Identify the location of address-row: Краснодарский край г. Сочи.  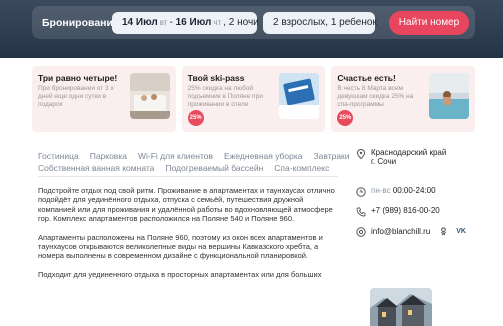
(416, 157).